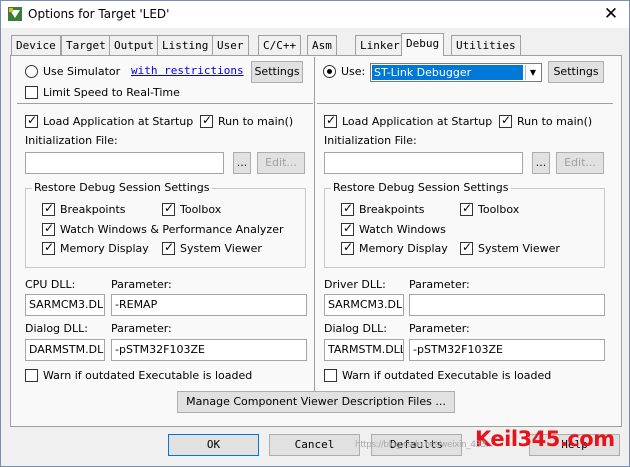 The width and height of the screenshot is (630, 467). Describe the element at coordinates (65, 305) in the screenshot. I see `cpu-dll-input: SARMCM3.DLL` at that location.